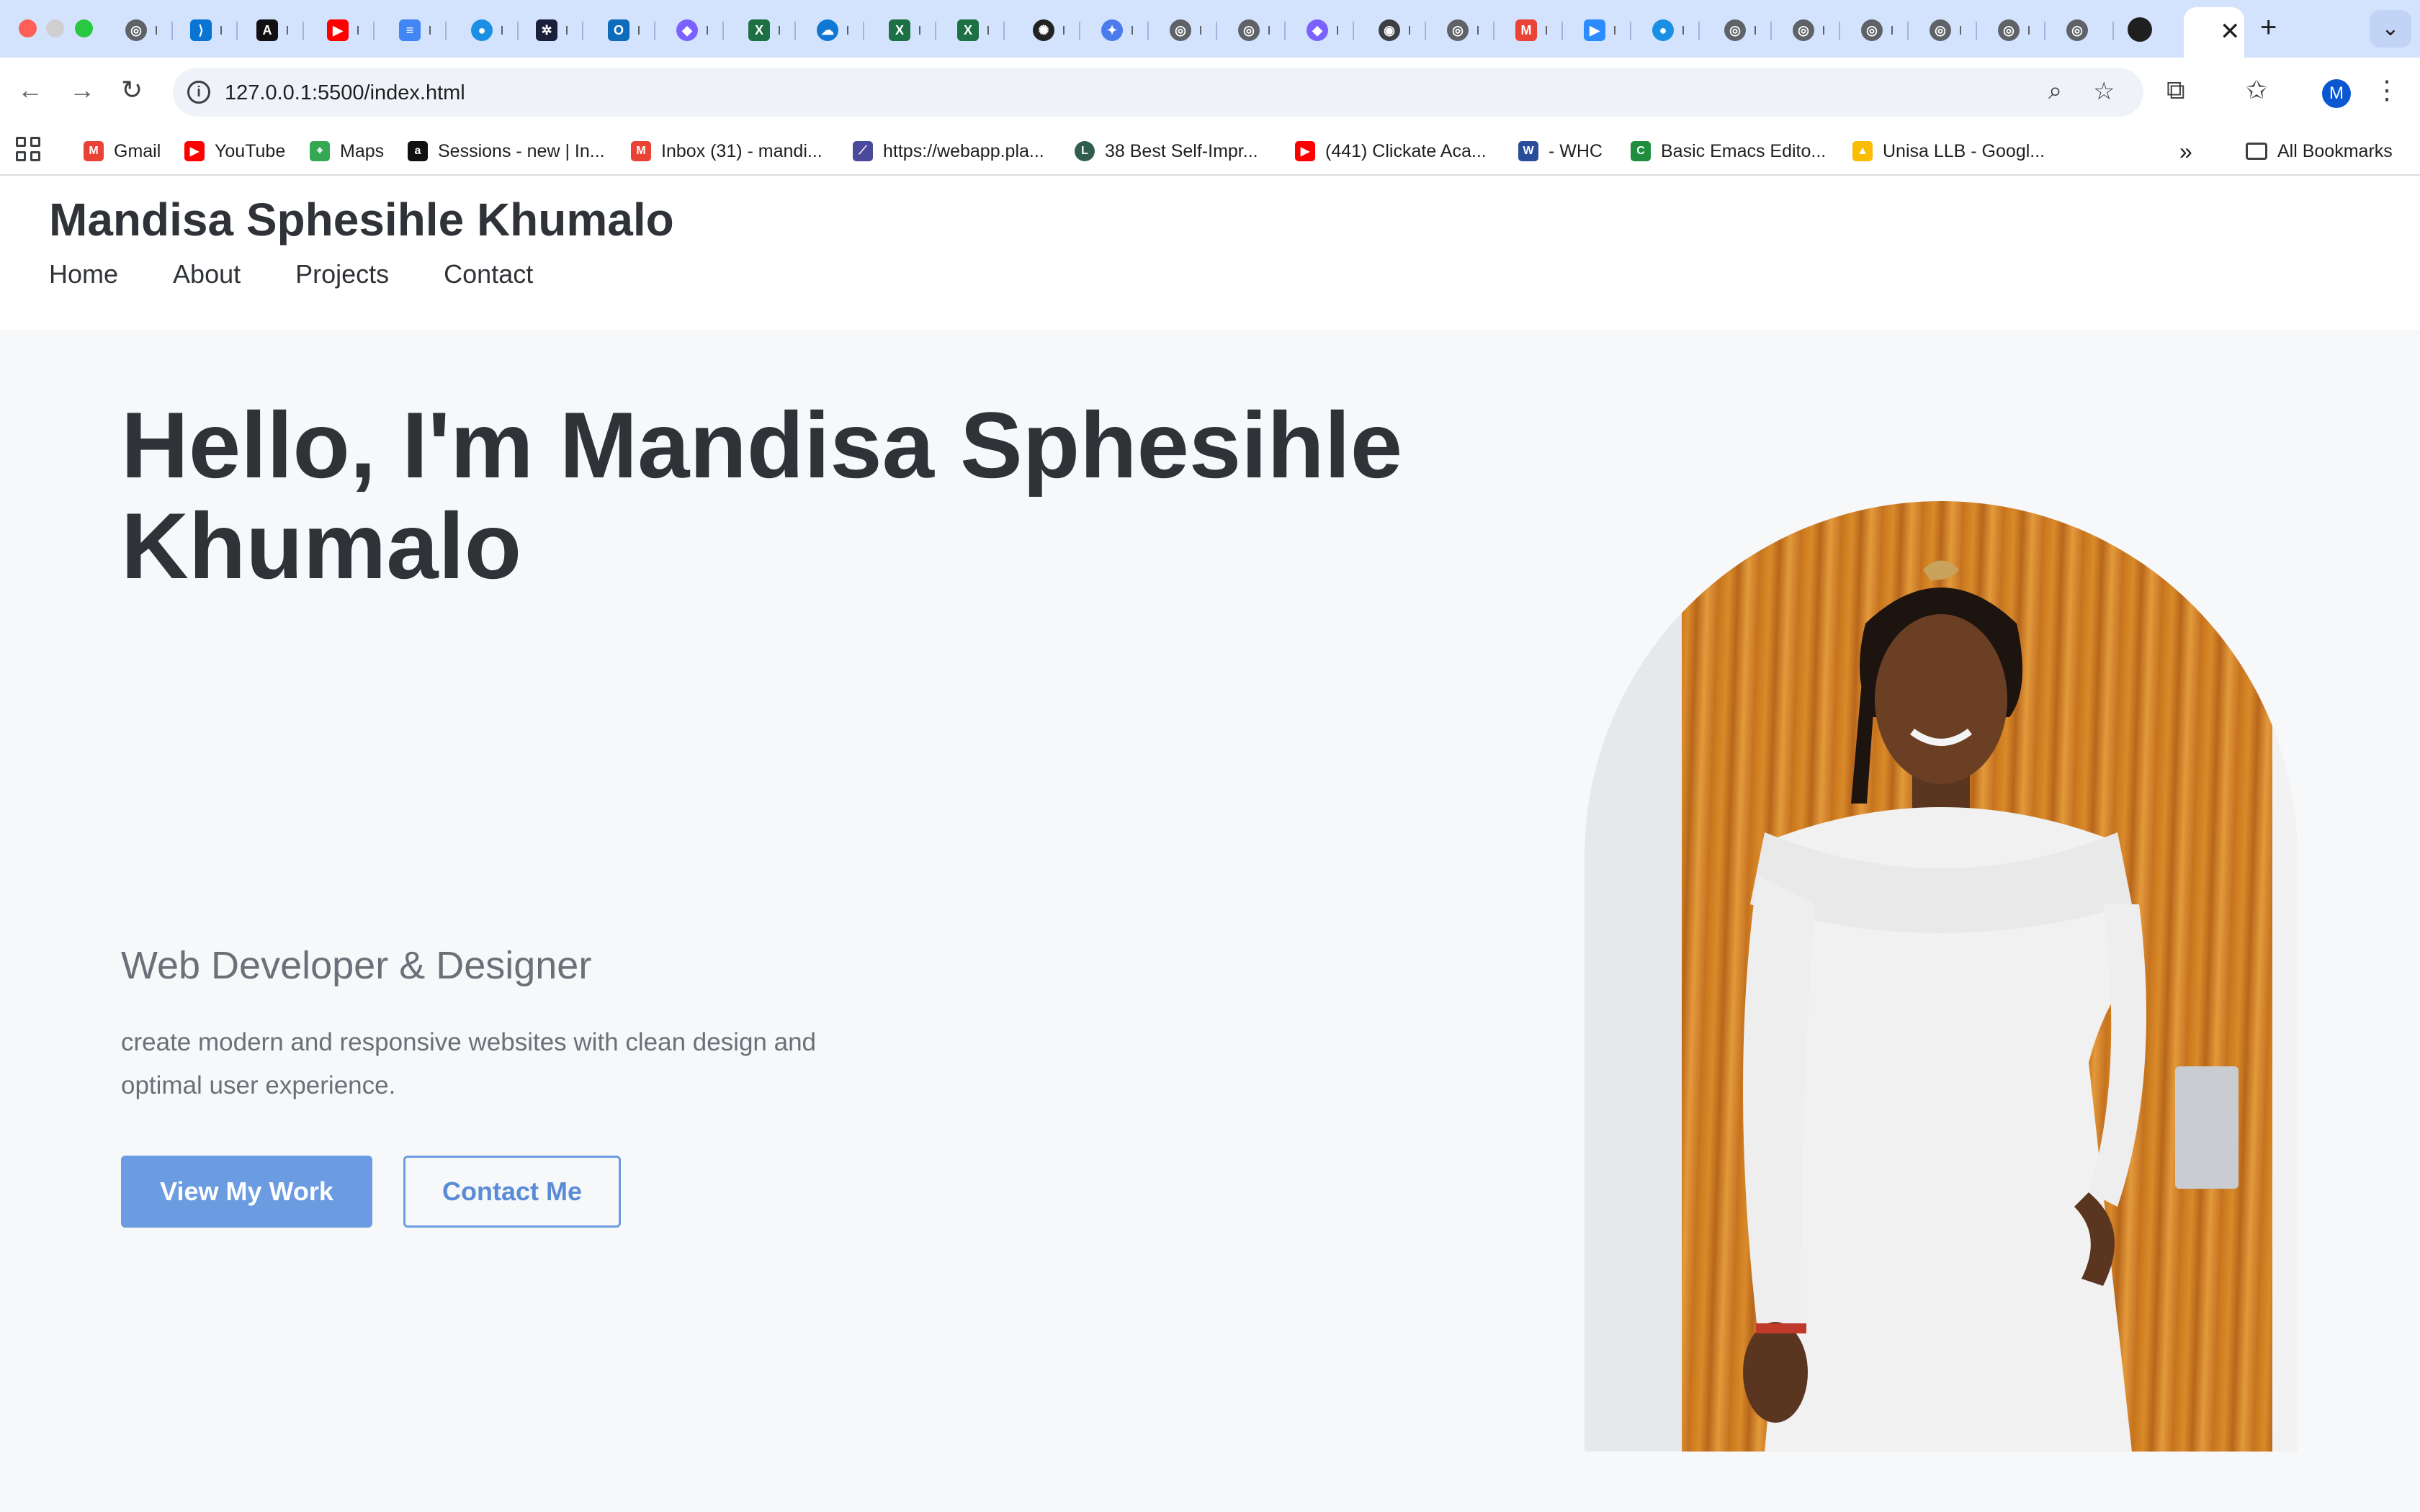  I want to click on site-logo-name: Mandisa Sphesihle Khumalo, so click(361, 219).